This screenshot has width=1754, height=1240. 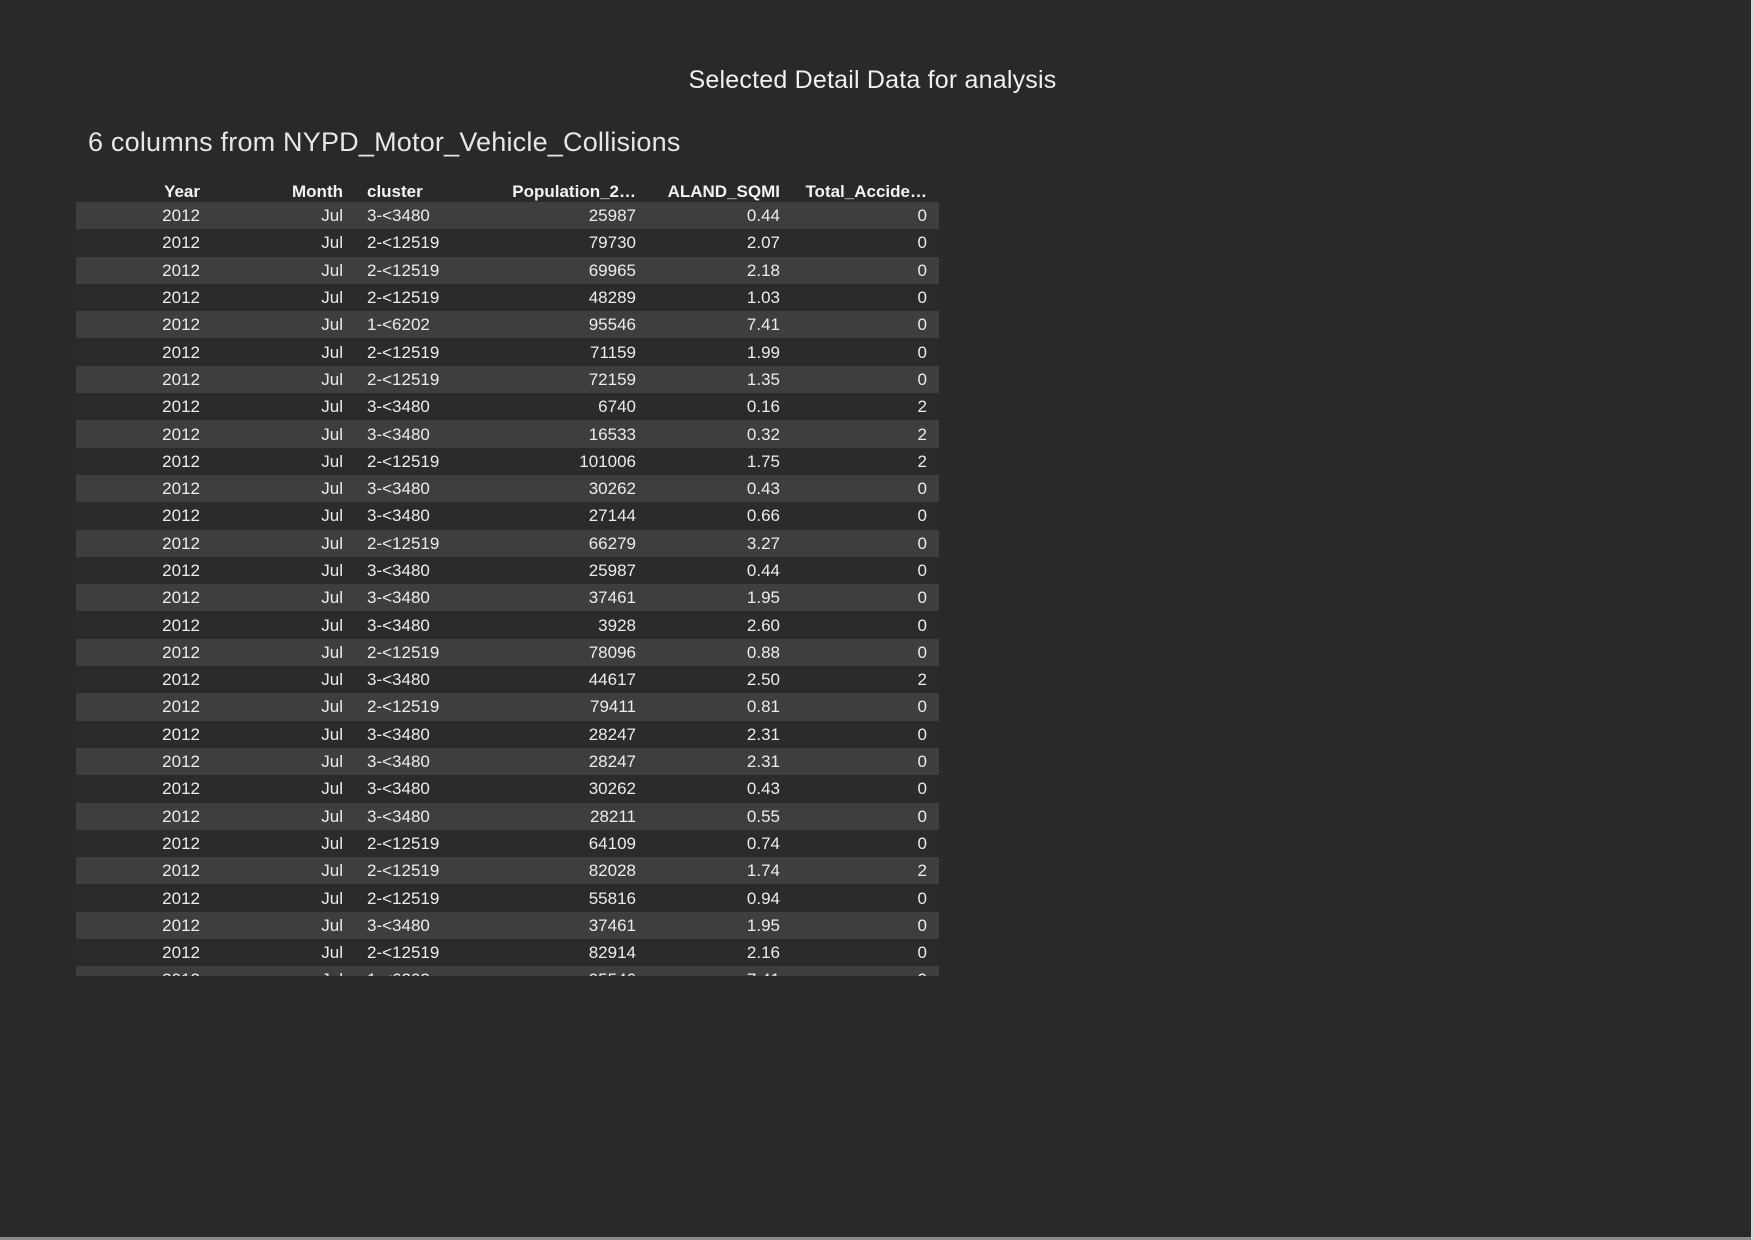 What do you see at coordinates (550, 707) in the screenshot?
I see `cell-population: 79411` at bounding box center [550, 707].